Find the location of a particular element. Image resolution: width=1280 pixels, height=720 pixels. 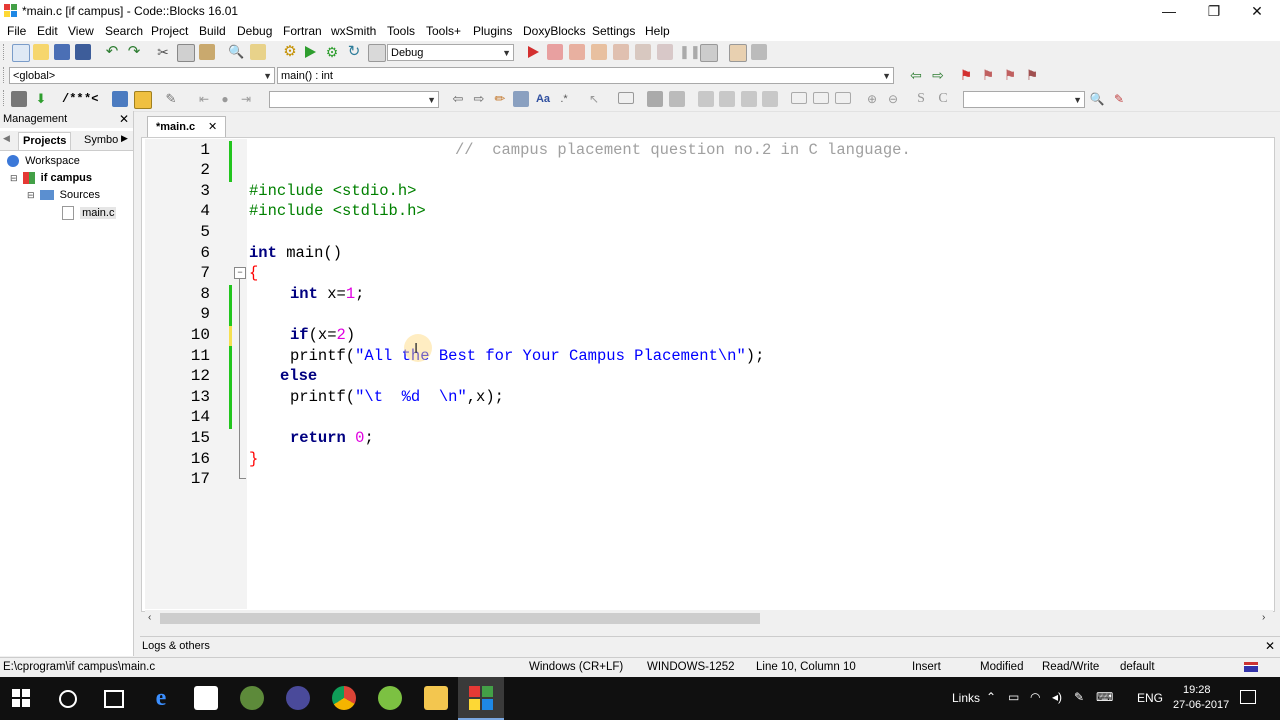

wrench-icon: ✎ is located at coordinates (171, 99).